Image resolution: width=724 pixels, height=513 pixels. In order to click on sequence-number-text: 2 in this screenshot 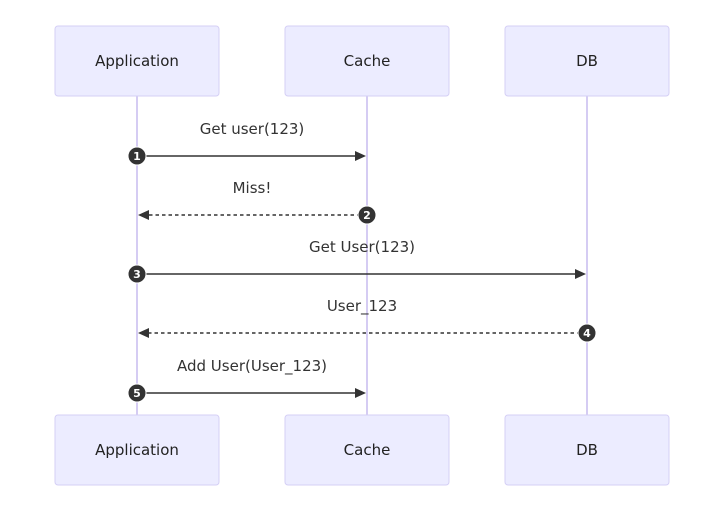, I will do `click(367, 215)`.